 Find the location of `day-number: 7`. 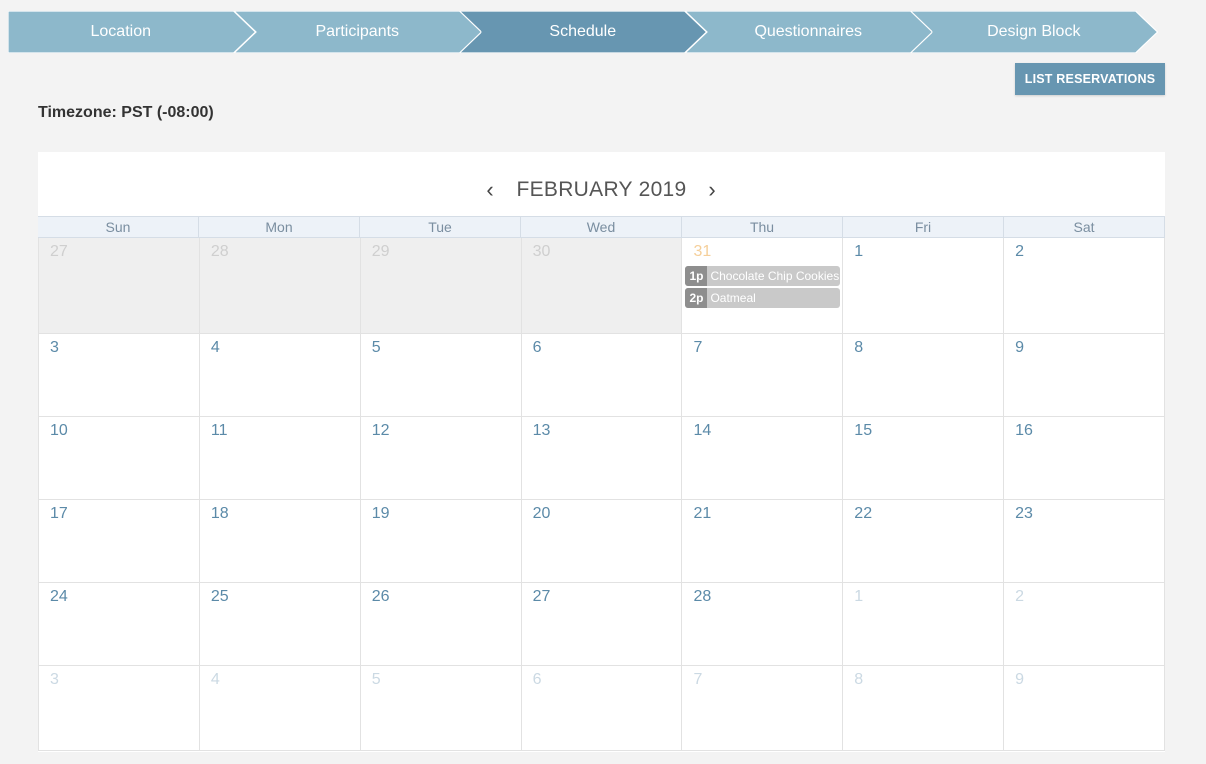

day-number: 7 is located at coordinates (698, 679).